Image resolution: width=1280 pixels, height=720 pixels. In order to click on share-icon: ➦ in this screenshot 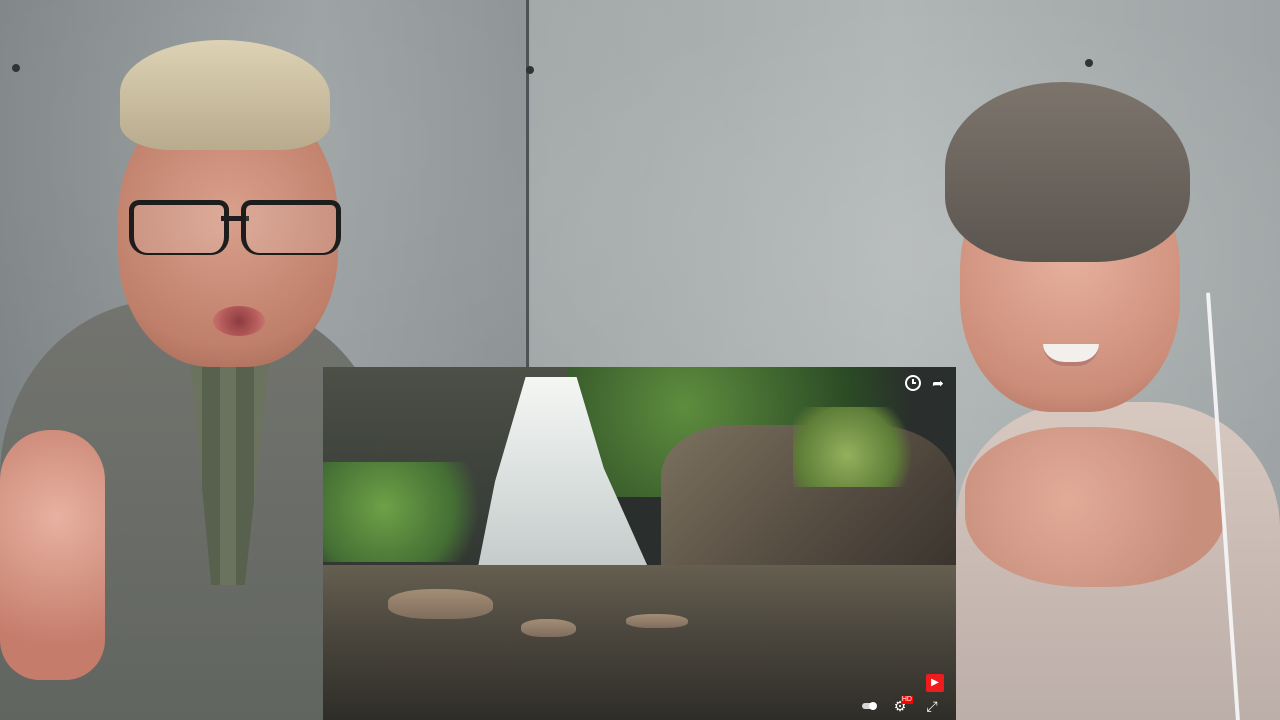, I will do `click(938, 383)`.